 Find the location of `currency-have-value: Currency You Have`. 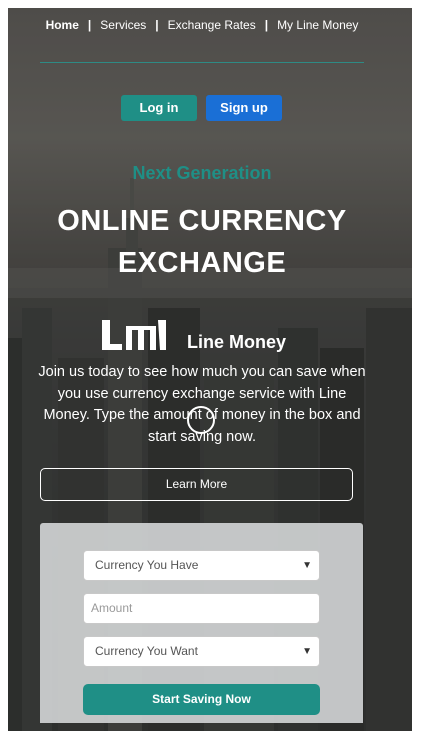

currency-have-value: Currency You Have is located at coordinates (147, 565).